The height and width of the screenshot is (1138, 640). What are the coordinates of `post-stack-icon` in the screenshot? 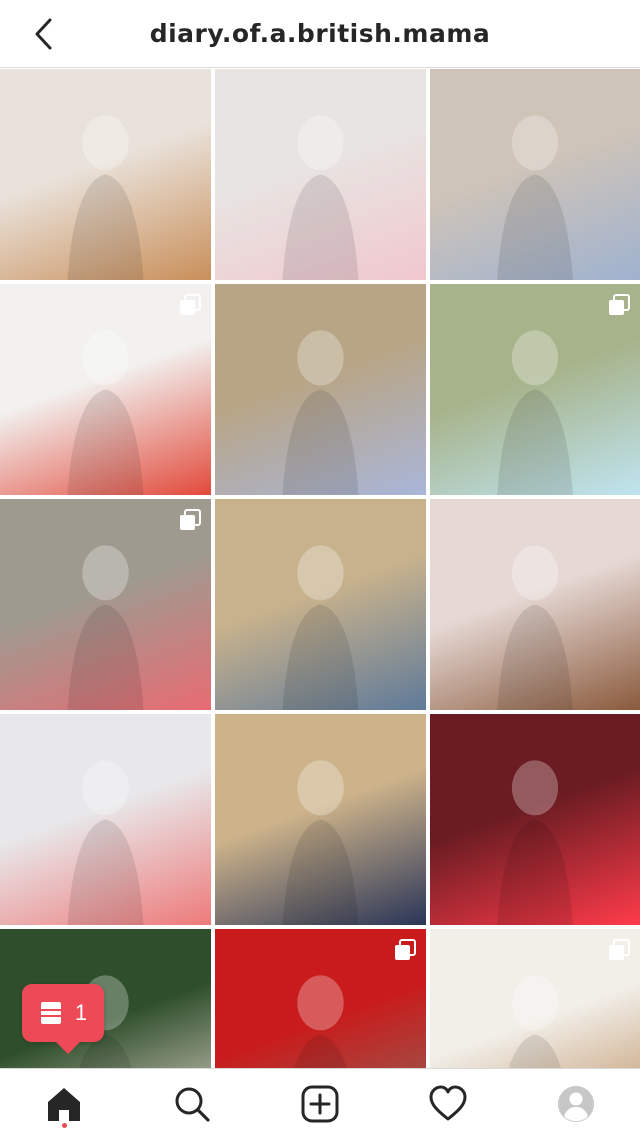 It's located at (50, 1013).